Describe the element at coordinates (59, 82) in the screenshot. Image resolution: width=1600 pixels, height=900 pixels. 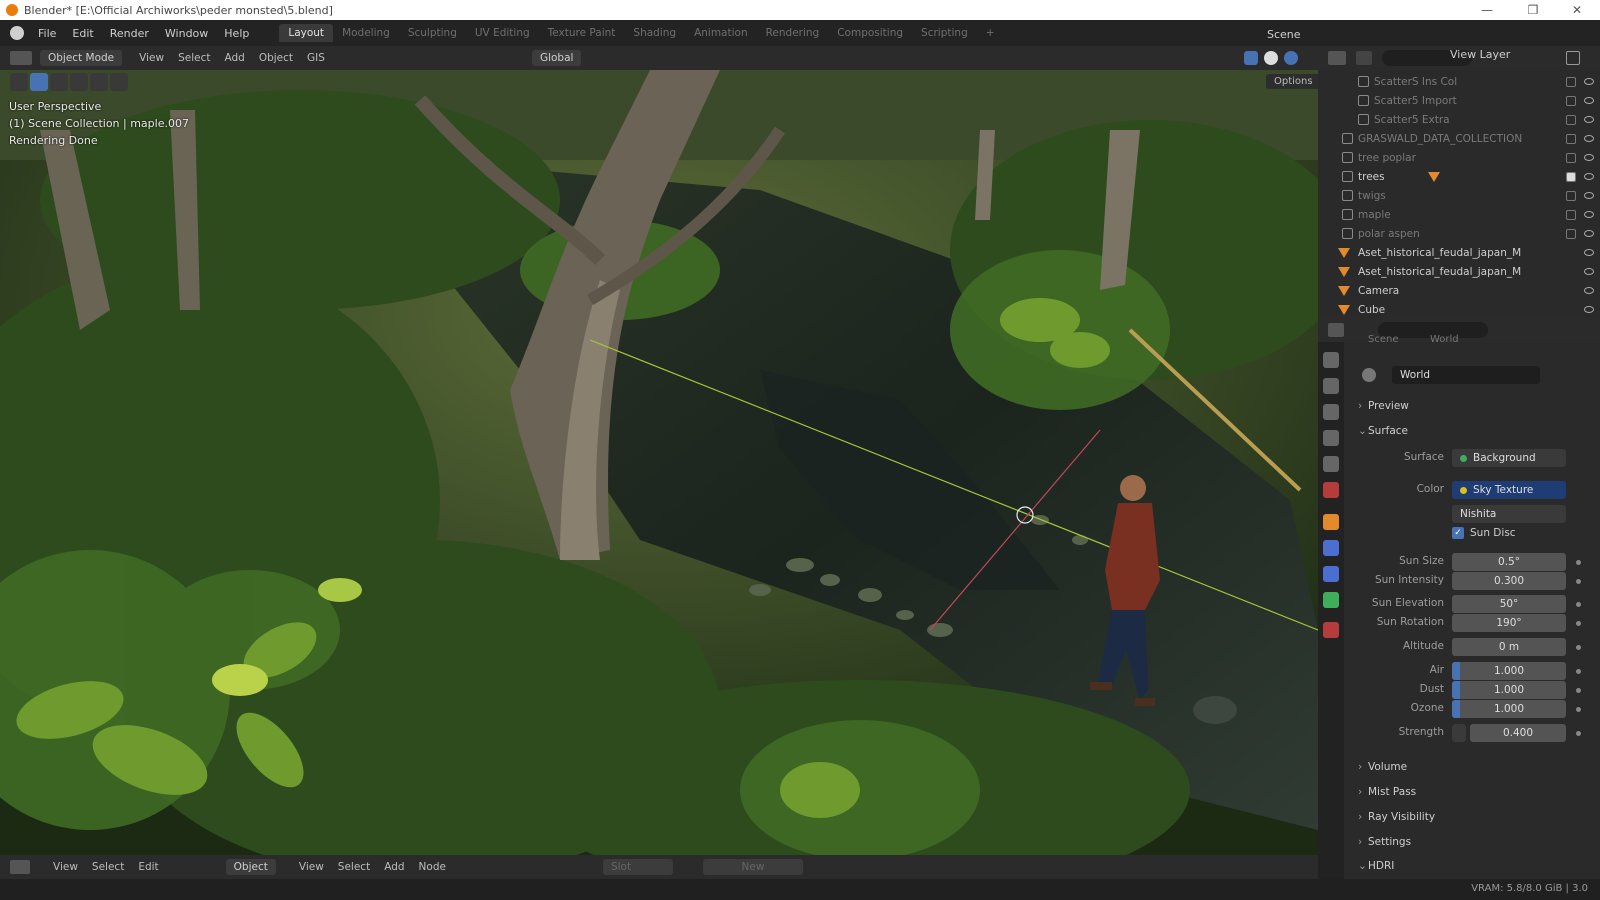
I see `select-extend-icon` at that location.